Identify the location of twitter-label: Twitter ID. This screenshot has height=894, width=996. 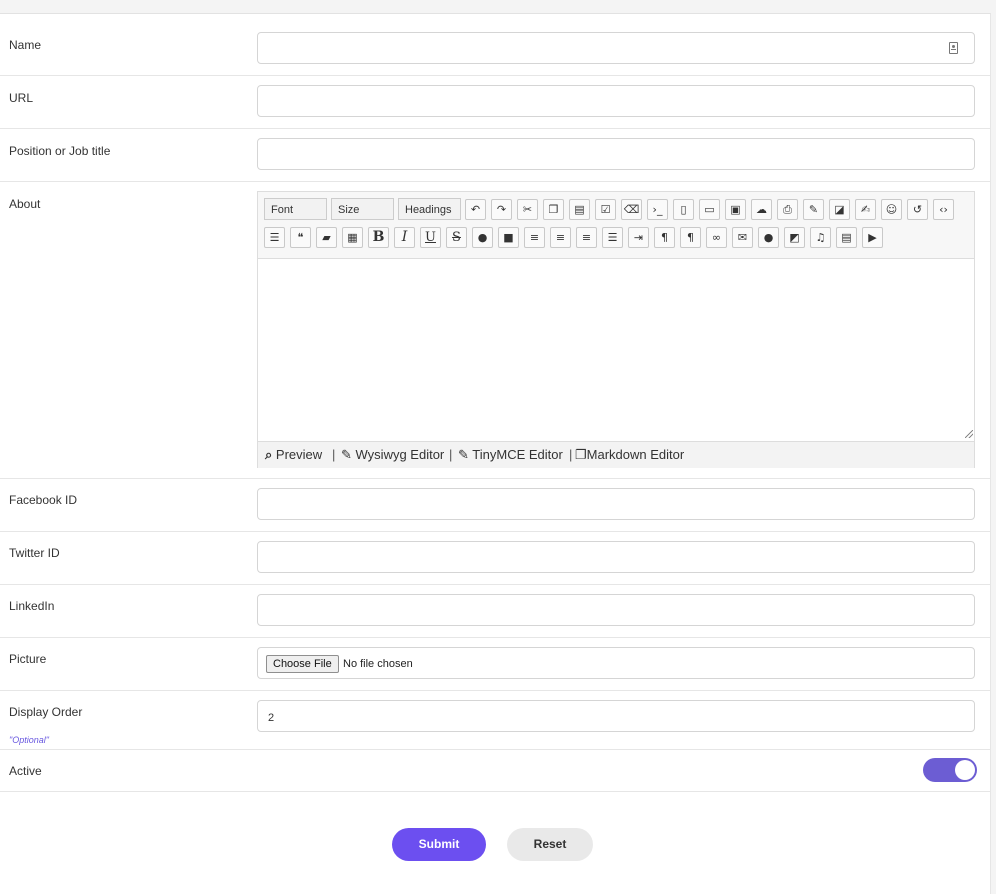
(34, 553).